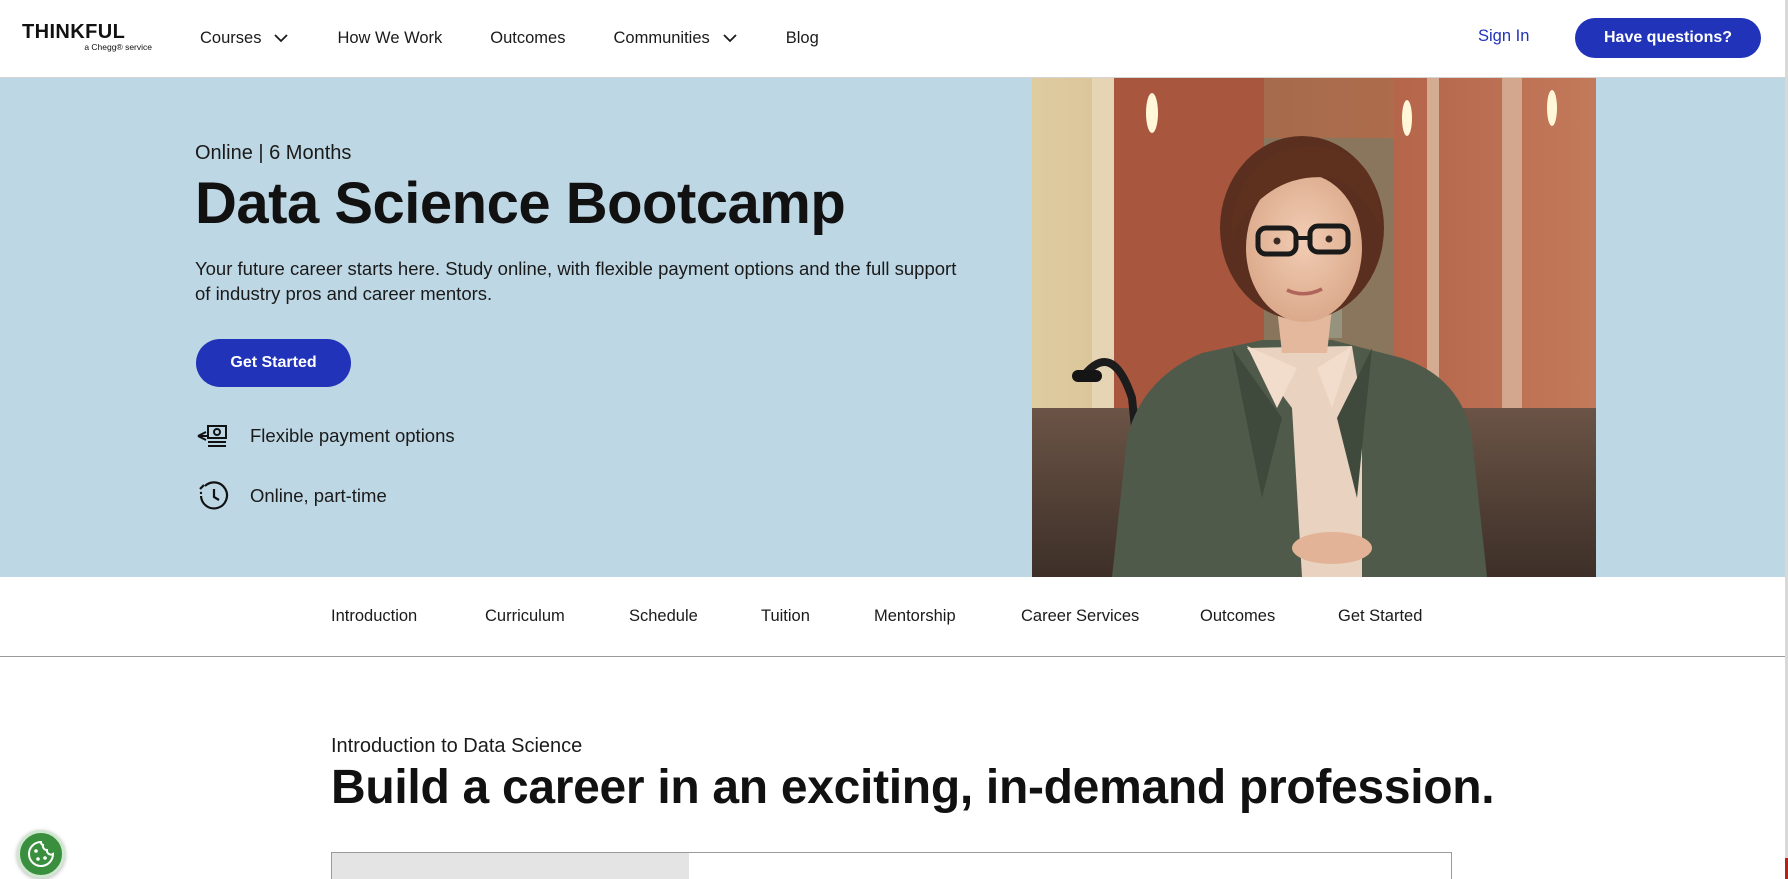 The height and width of the screenshot is (879, 1788). Describe the element at coordinates (318, 495) in the screenshot. I see `feature-part-time-label: Online, part-time` at that location.